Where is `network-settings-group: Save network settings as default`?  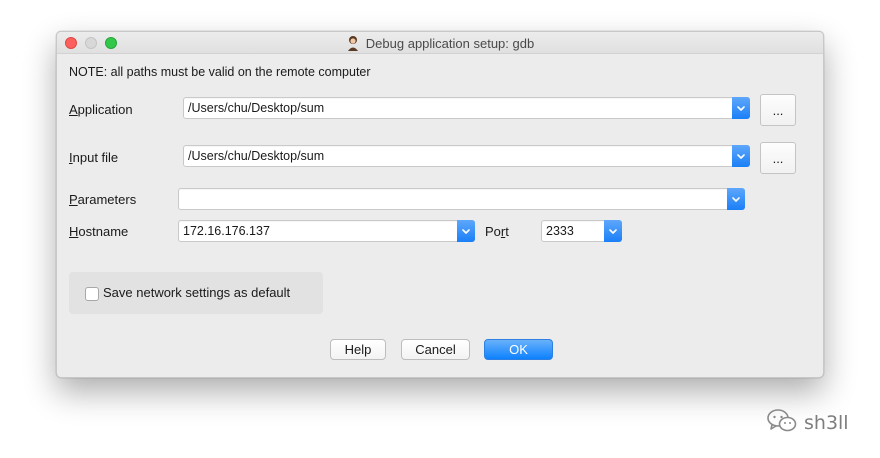 network-settings-group: Save network settings as default is located at coordinates (196, 293).